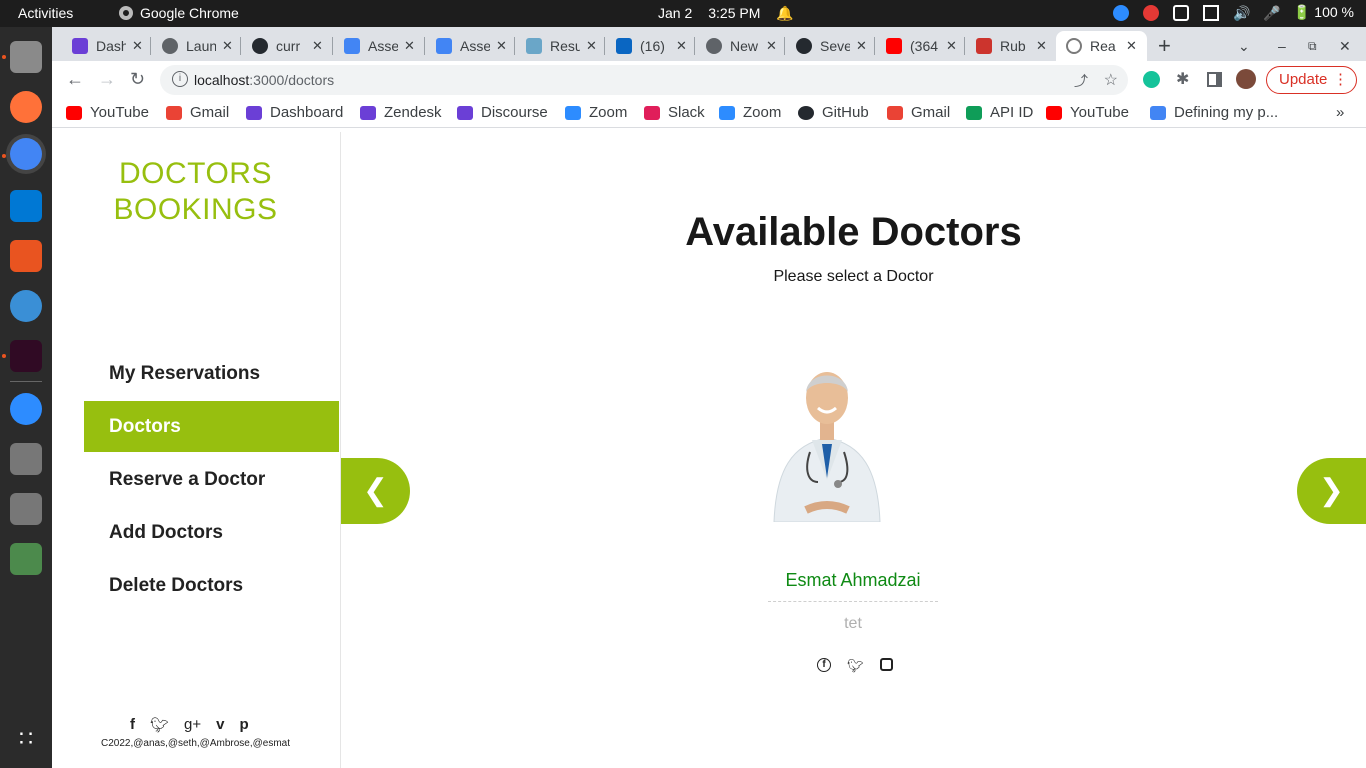 The height and width of the screenshot is (768, 1366). What do you see at coordinates (1164, 46) in the screenshot?
I see `new-tab-button: +` at bounding box center [1164, 46].